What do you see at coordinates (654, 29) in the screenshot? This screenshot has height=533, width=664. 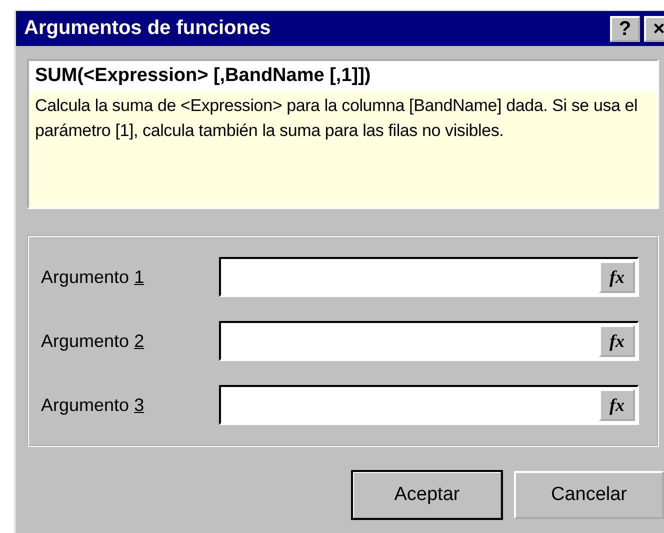 I see `close-button: ×` at bounding box center [654, 29].